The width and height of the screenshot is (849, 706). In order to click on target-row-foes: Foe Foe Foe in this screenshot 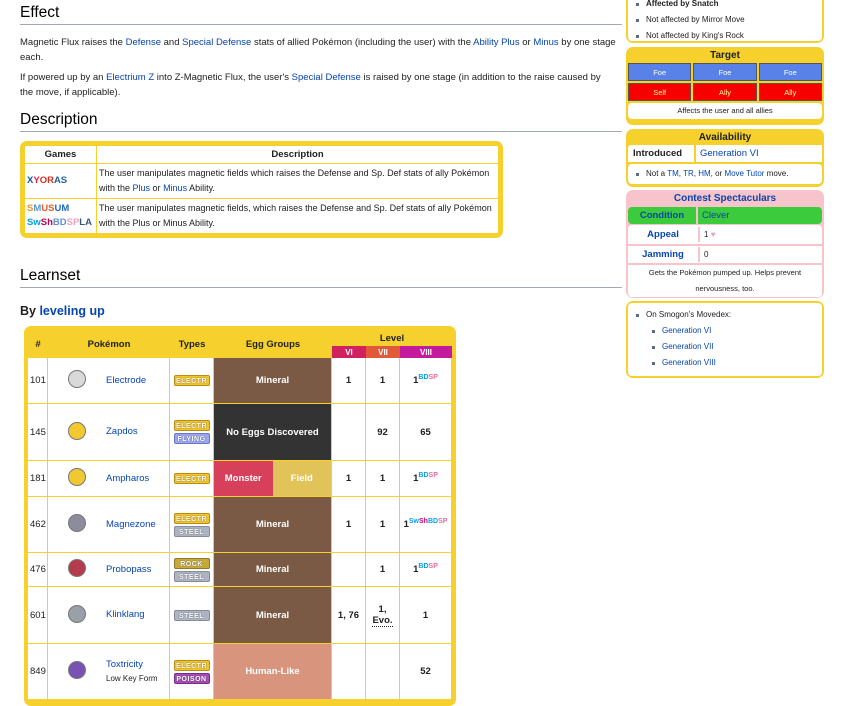, I will do `click(725, 72)`.